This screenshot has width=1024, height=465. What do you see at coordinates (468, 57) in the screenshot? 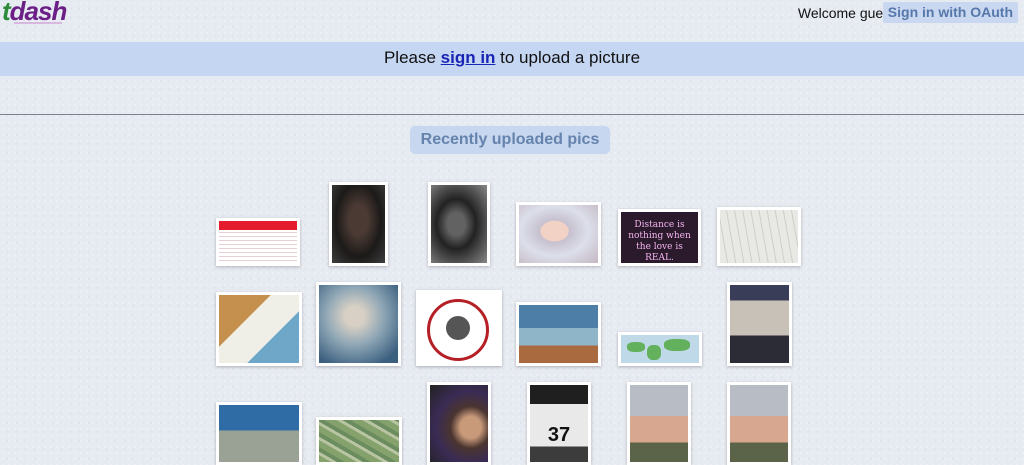
I see `sign-in-link: sign in` at bounding box center [468, 57].